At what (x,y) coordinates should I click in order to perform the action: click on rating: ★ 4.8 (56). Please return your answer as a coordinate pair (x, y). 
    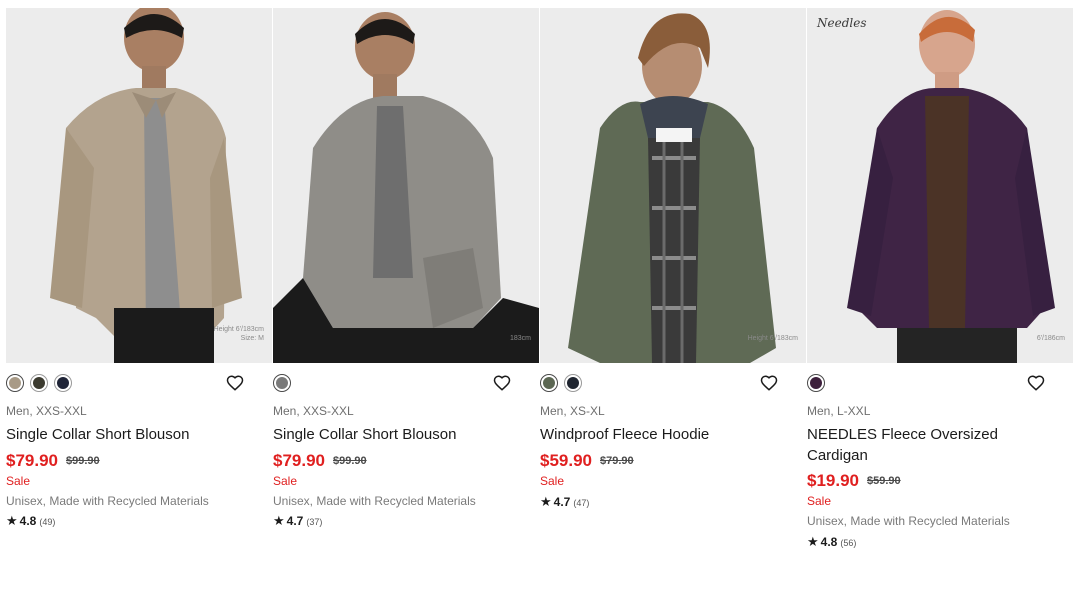
    Looking at the image, I should click on (831, 542).